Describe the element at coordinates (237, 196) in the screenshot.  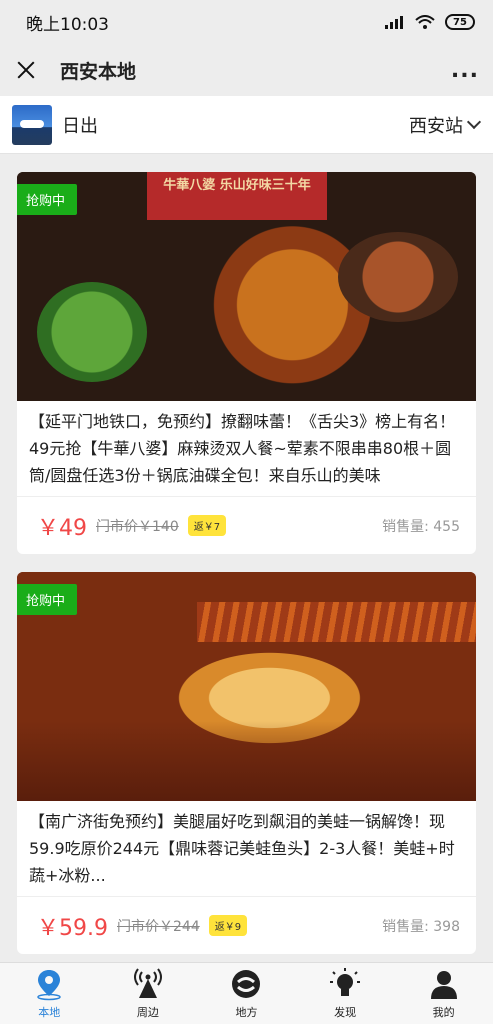
I see `restaurant-sign: 牛華八婆 乐山好味三十年` at that location.